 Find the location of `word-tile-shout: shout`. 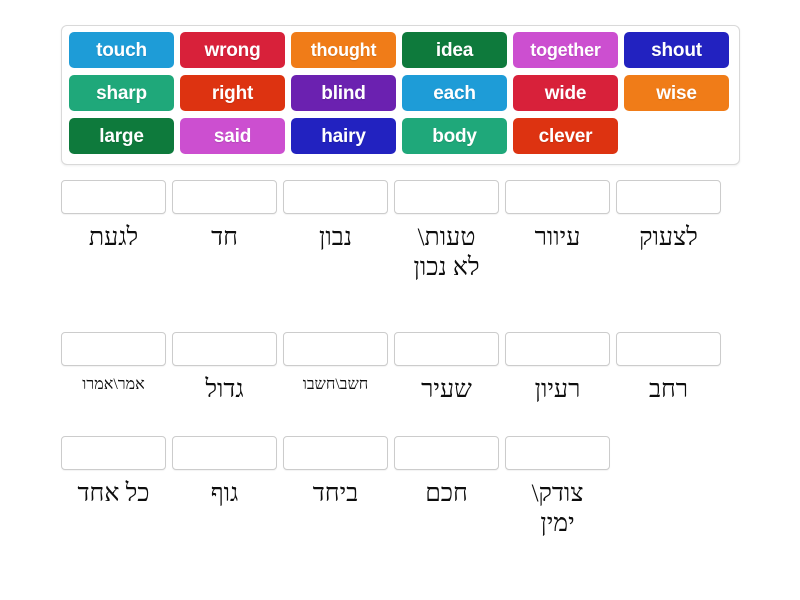

word-tile-shout: shout is located at coordinates (676, 50).